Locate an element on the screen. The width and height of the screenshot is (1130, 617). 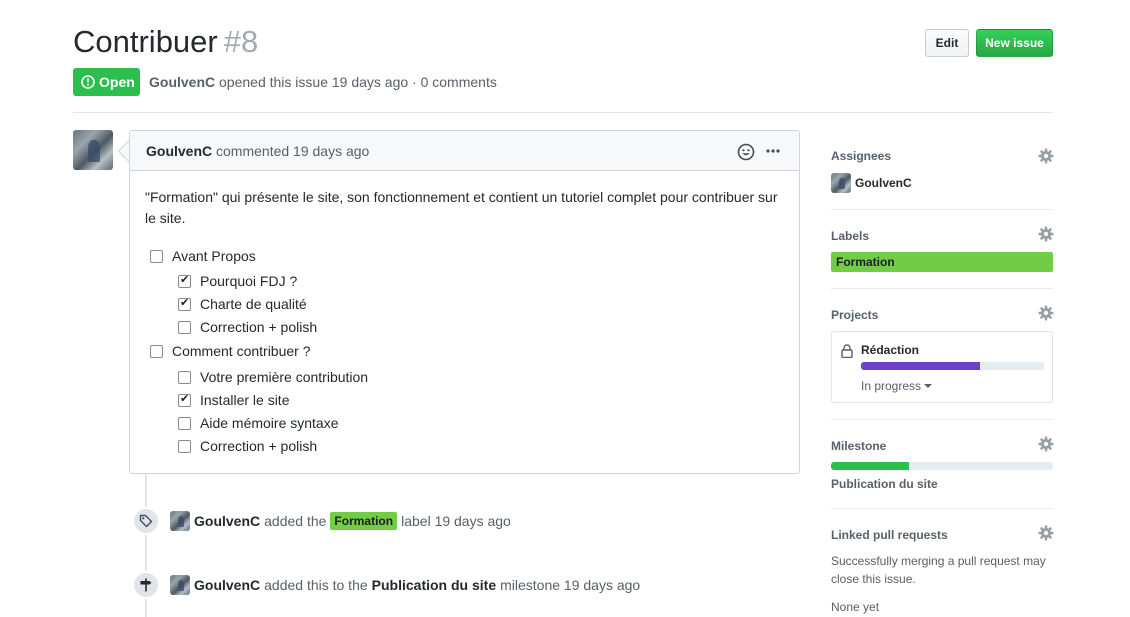
linked-prs-empty: None yet is located at coordinates (855, 607).